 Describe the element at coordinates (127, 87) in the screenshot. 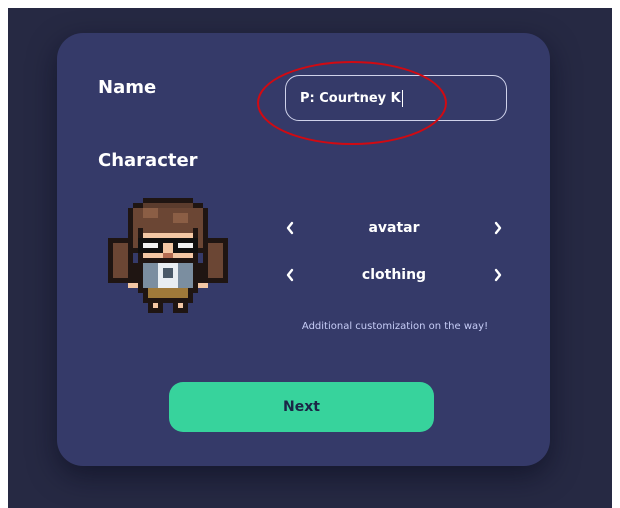

I see `name-label: Name` at that location.